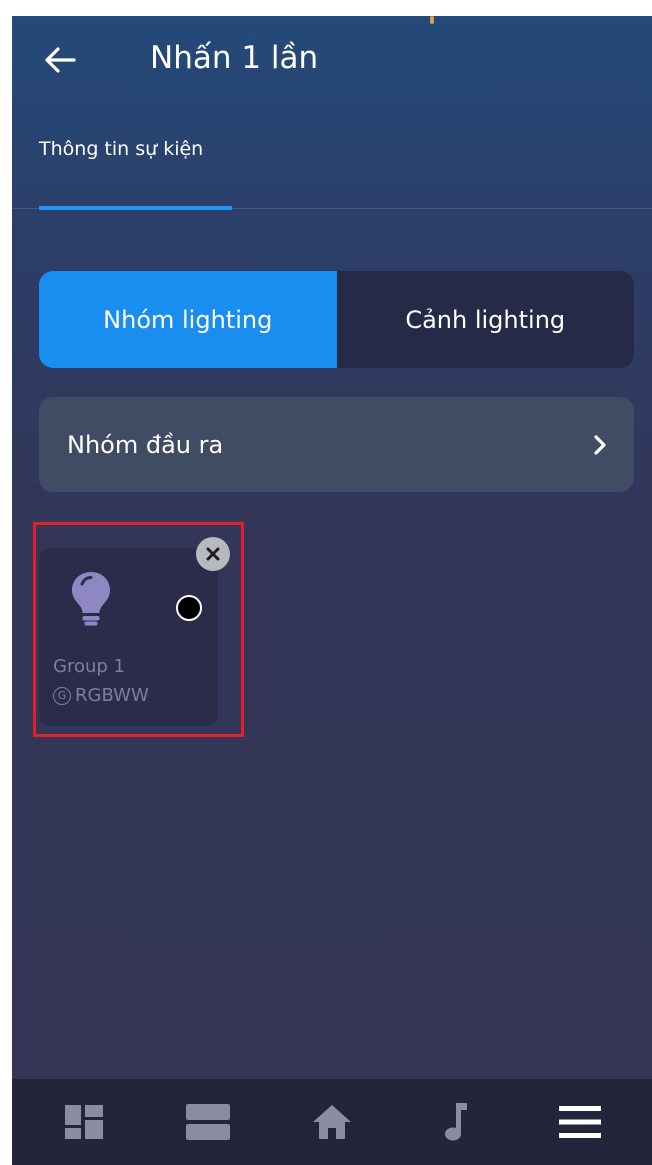 The image size is (652, 1165). What do you see at coordinates (189, 608) in the screenshot?
I see `device-status-indicator` at bounding box center [189, 608].